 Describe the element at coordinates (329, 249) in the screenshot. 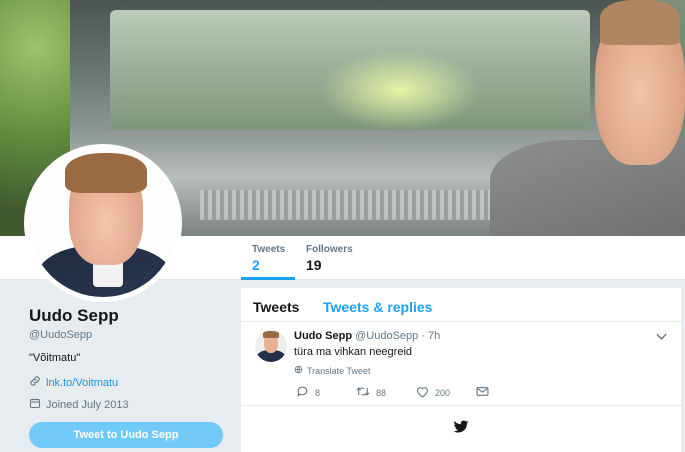

I see `stat-followers-label: Followers` at that location.